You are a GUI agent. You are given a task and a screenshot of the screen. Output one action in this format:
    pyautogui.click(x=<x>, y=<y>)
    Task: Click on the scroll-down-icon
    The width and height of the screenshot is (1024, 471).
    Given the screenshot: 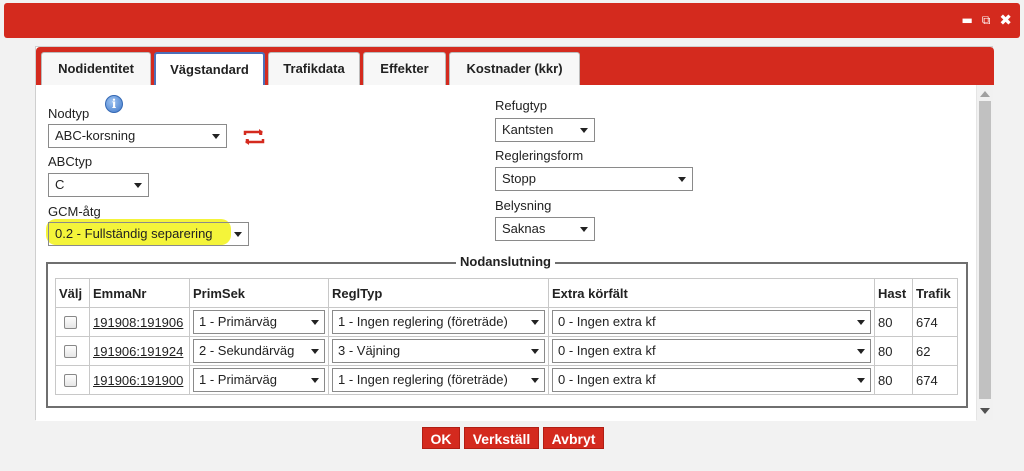 What is the action you would take?
    pyautogui.click(x=985, y=411)
    